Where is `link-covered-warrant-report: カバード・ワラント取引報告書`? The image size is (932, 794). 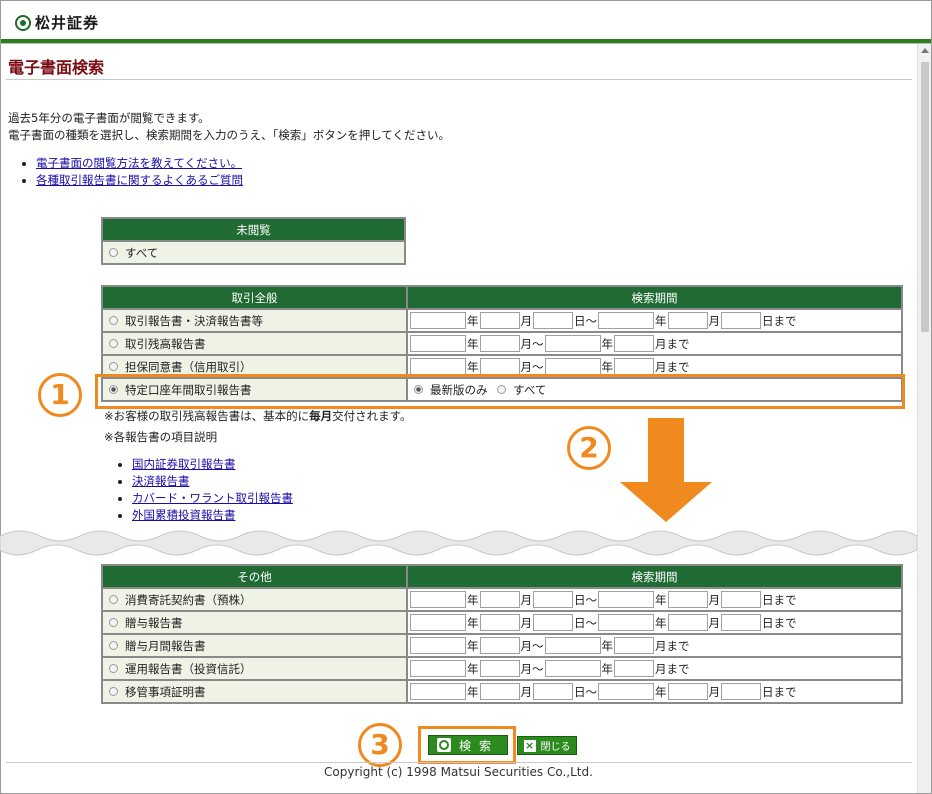 link-covered-warrant-report: カバード・ワラント取引報告書 is located at coordinates (212, 498).